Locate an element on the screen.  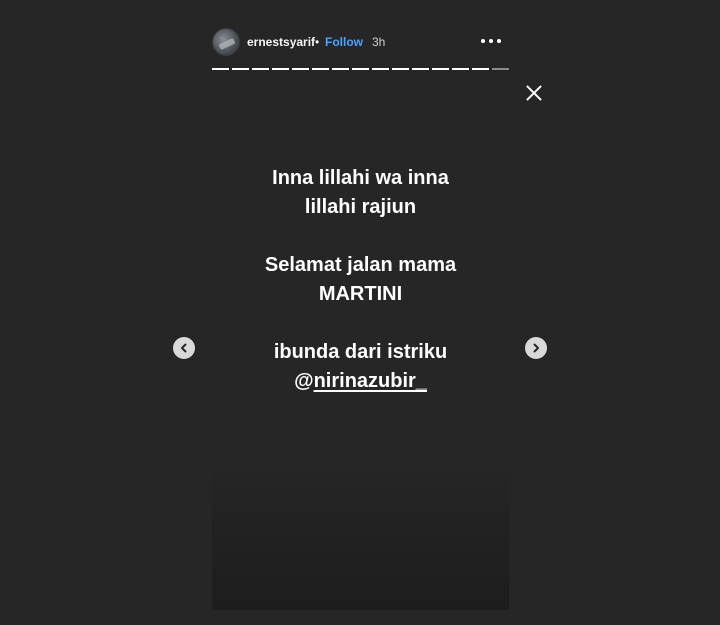
story-header: ernestsyarif • Follow 3h is located at coordinates (360, 42).